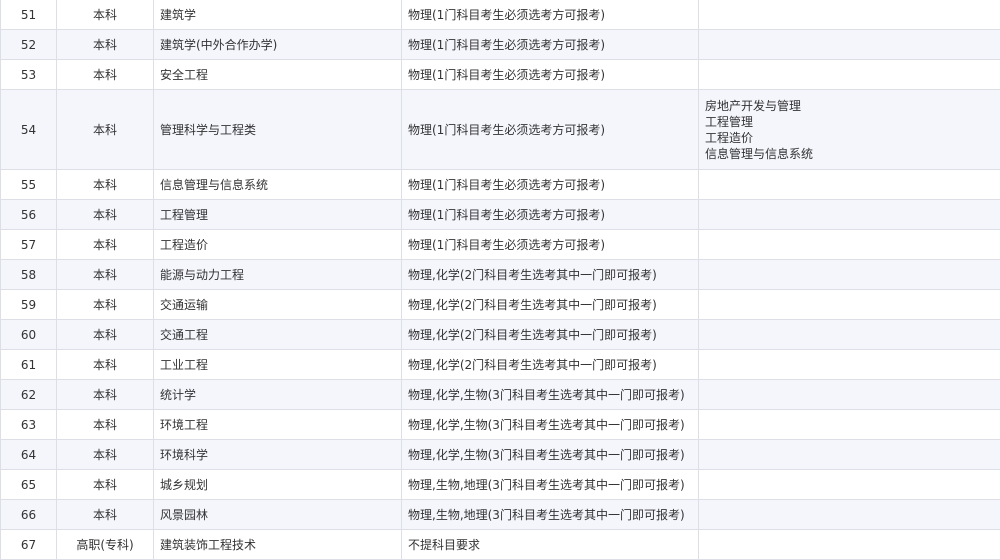 The width and height of the screenshot is (1000, 560). What do you see at coordinates (849, 122) in the screenshot?
I see `included-major-item: 工程管理` at bounding box center [849, 122].